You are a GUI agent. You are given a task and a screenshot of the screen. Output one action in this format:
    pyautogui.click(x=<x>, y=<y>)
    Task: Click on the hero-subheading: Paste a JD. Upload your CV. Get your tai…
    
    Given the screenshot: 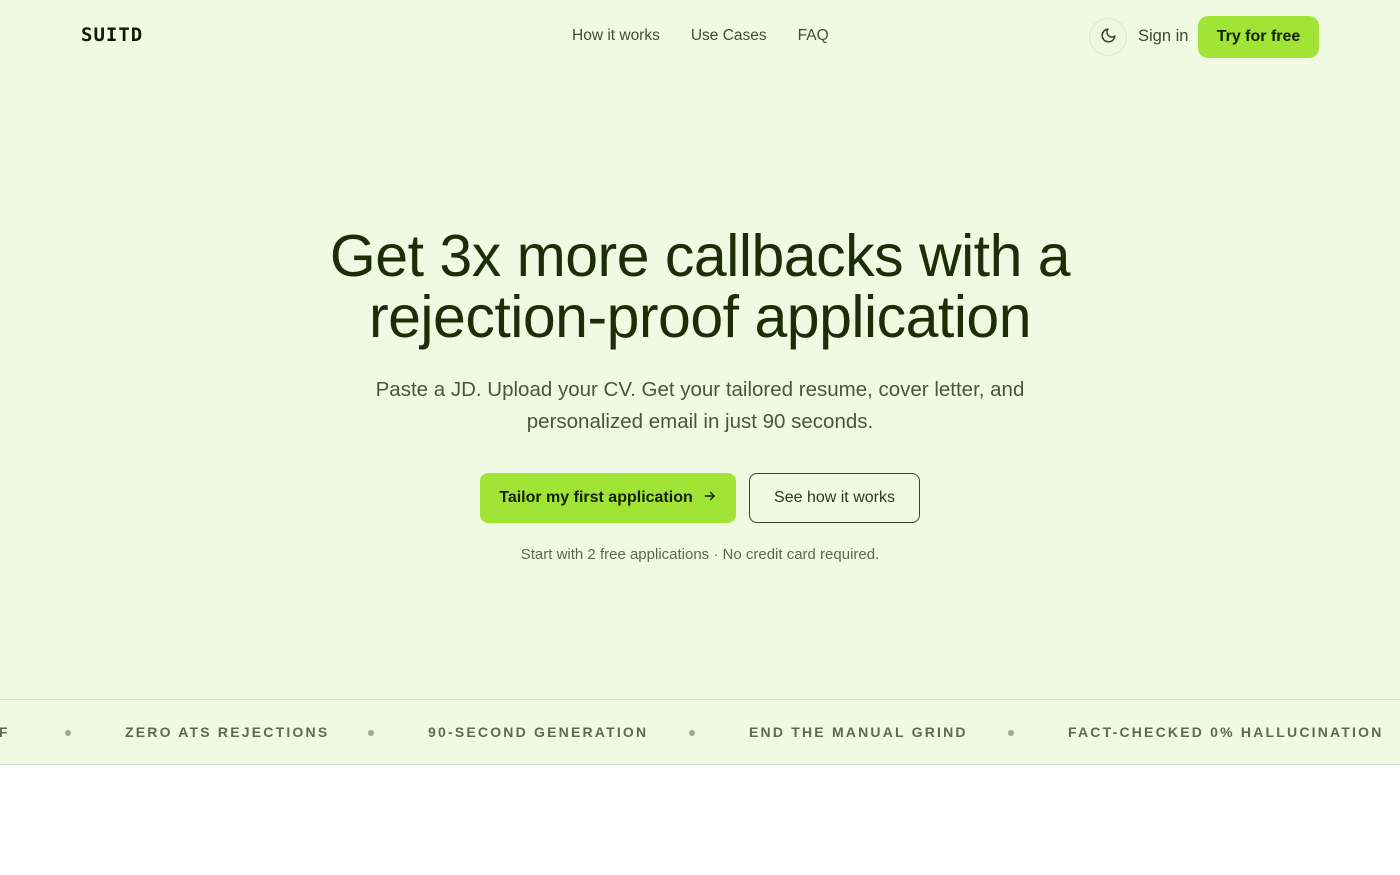 What is the action you would take?
    pyautogui.click(x=700, y=406)
    